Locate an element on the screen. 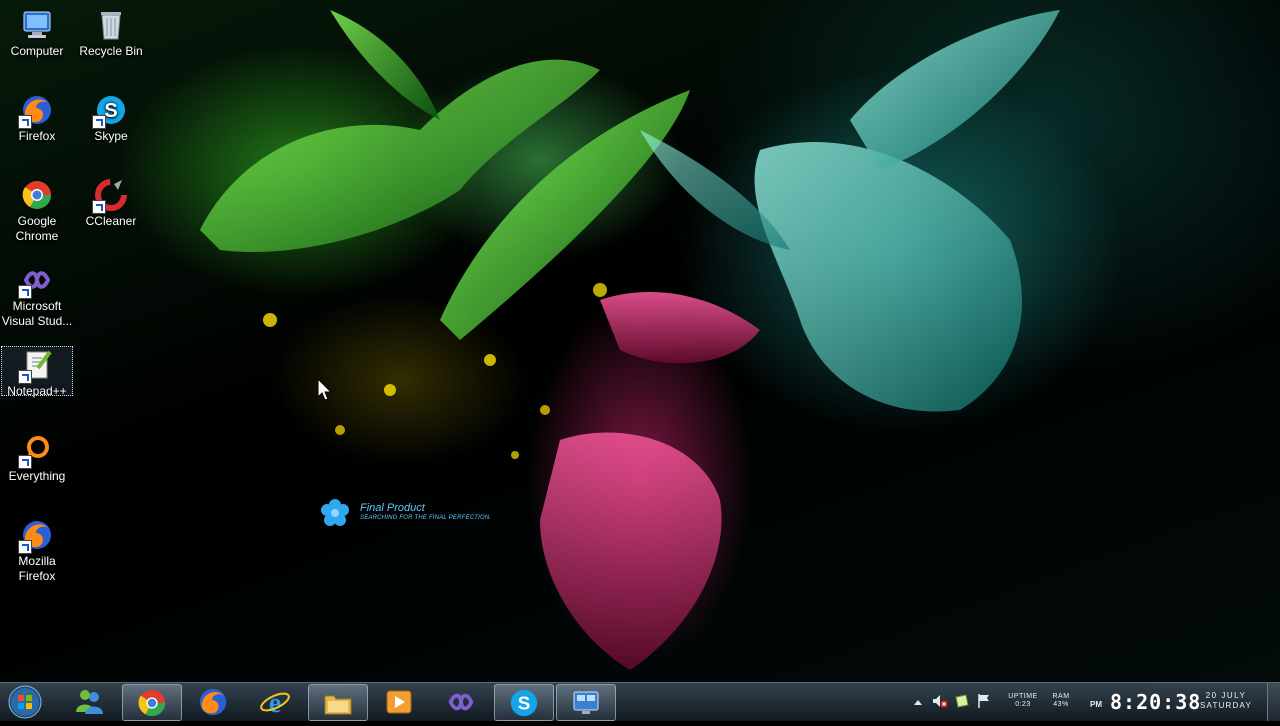 The width and height of the screenshot is (1280, 726). desktop-icon-label: Google Chrome is located at coordinates (37, 228).